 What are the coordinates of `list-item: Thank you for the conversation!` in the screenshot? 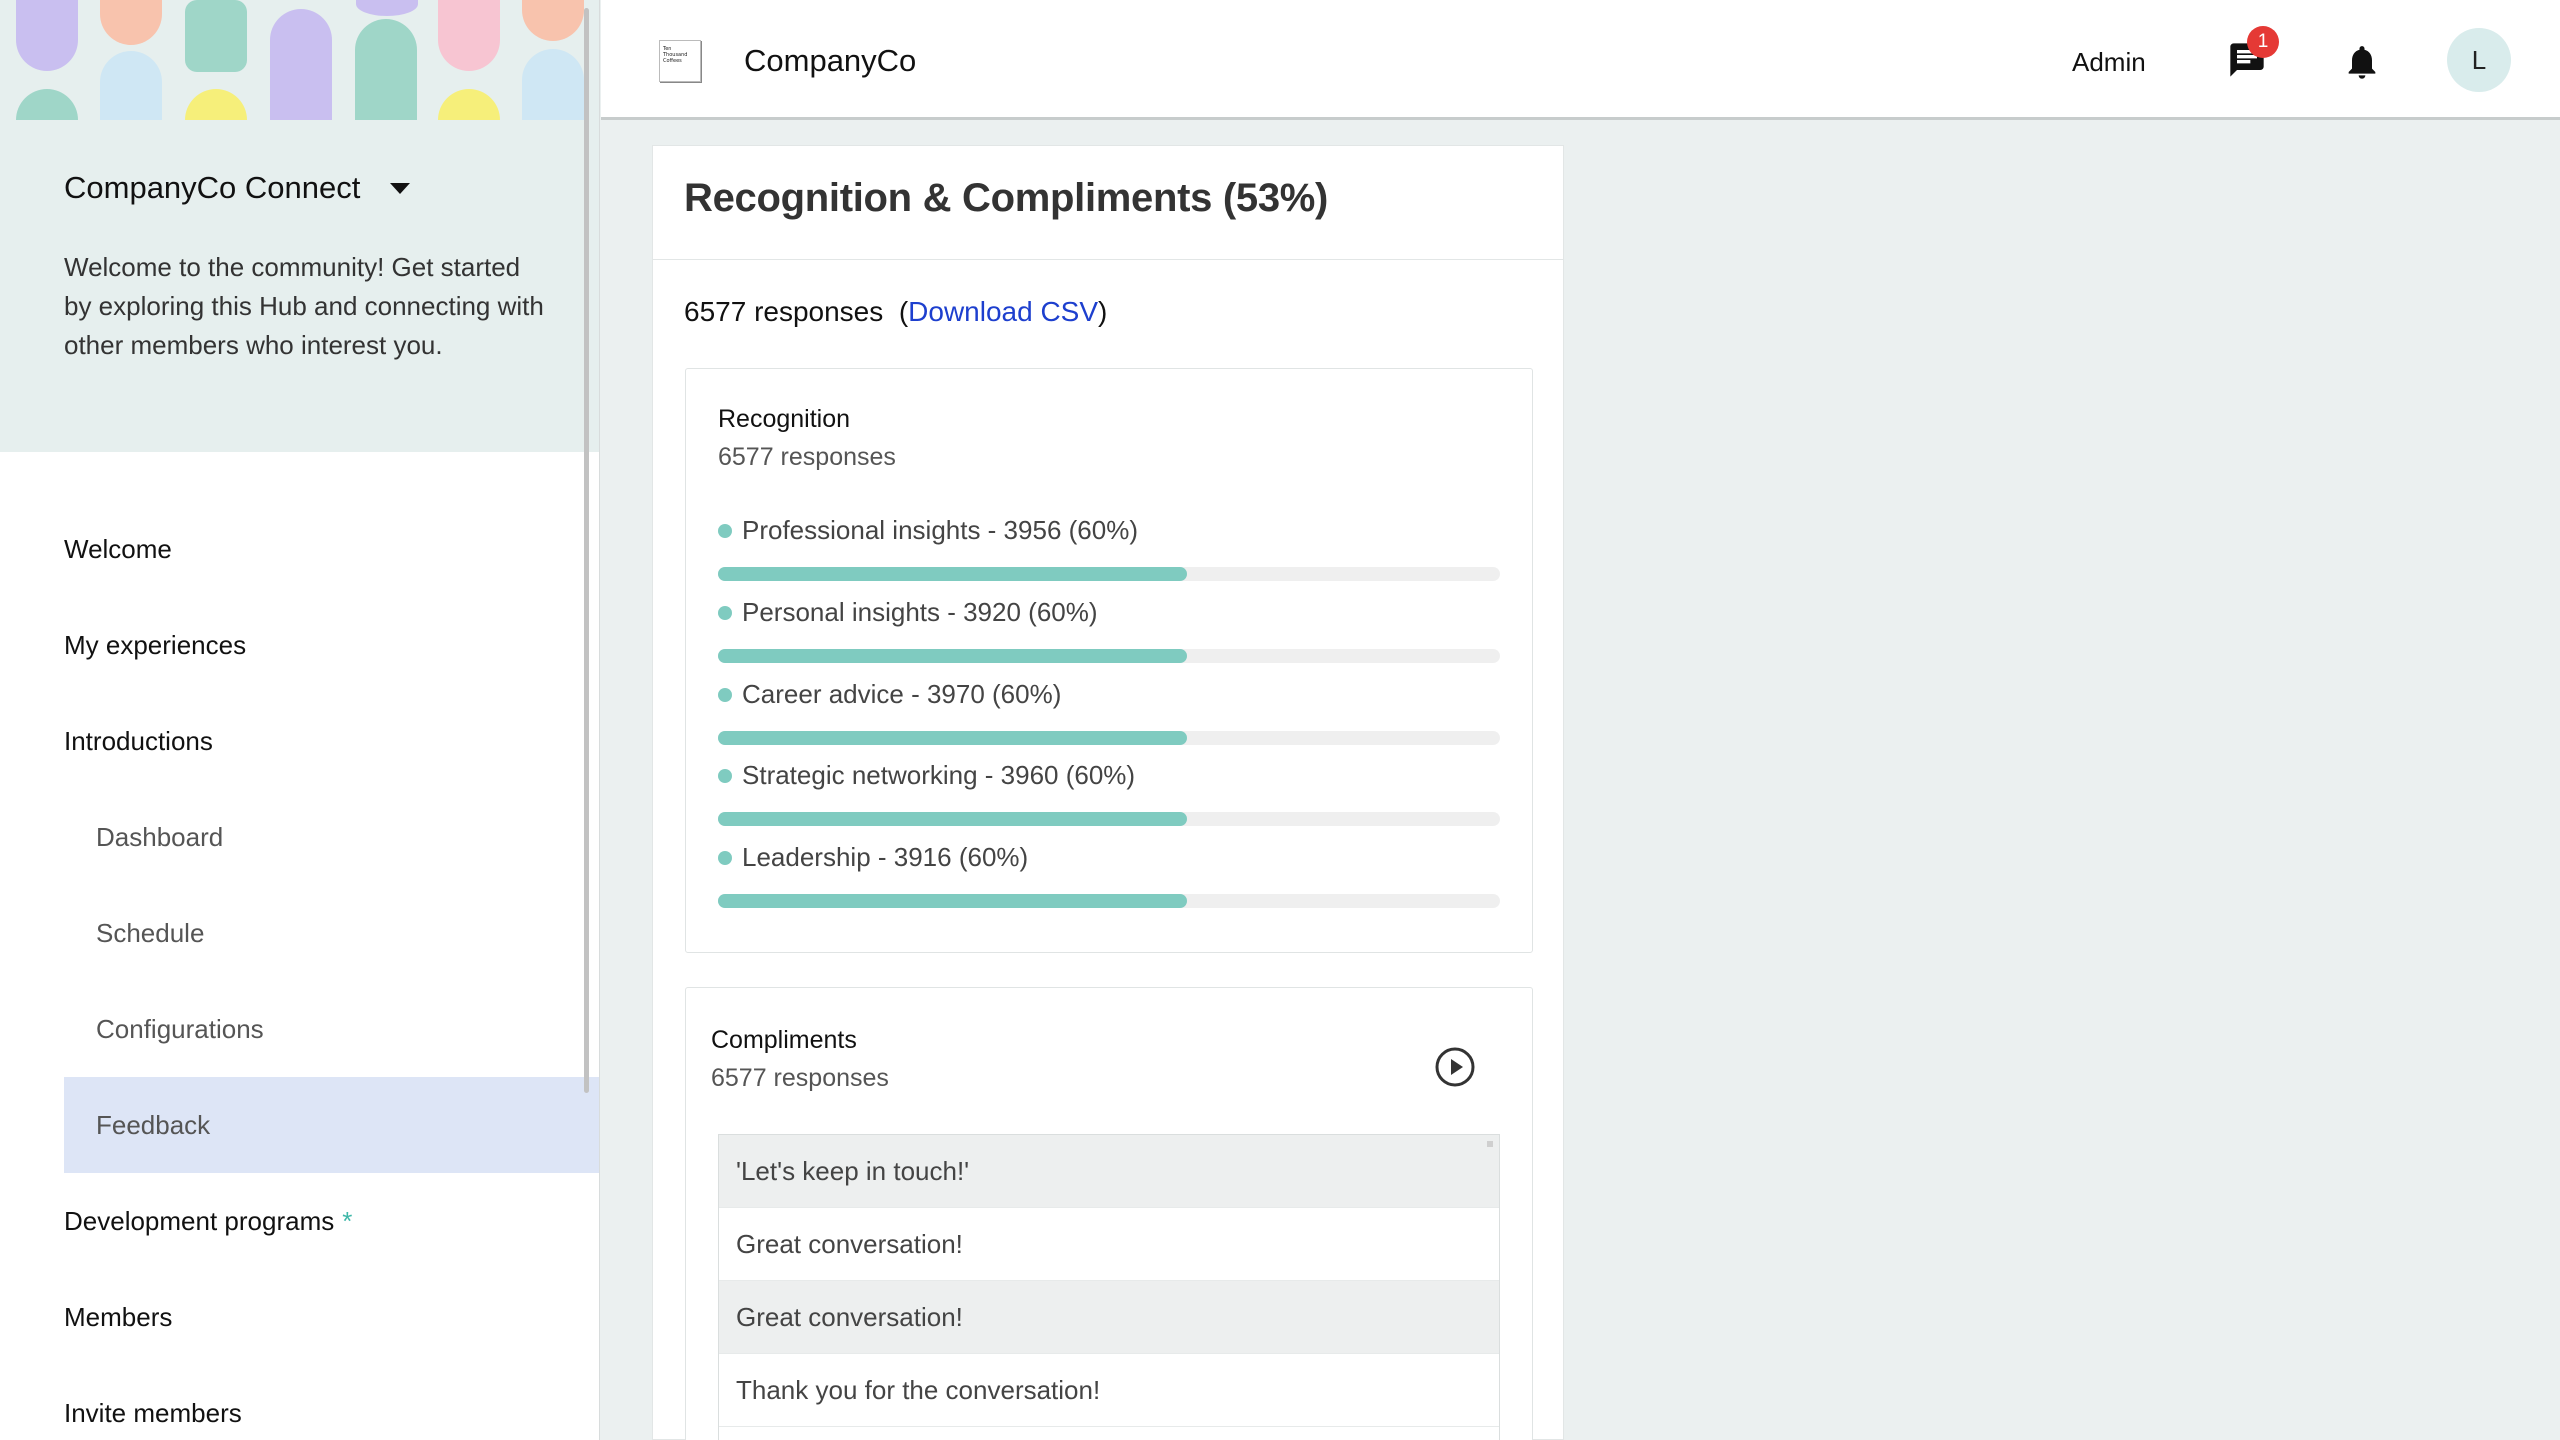 It's located at (1109, 1390).